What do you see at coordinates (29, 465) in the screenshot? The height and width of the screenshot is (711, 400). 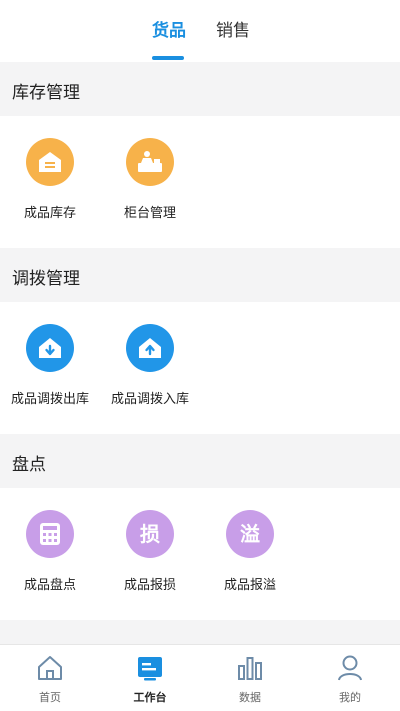 I see `section-title: 盘点` at bounding box center [29, 465].